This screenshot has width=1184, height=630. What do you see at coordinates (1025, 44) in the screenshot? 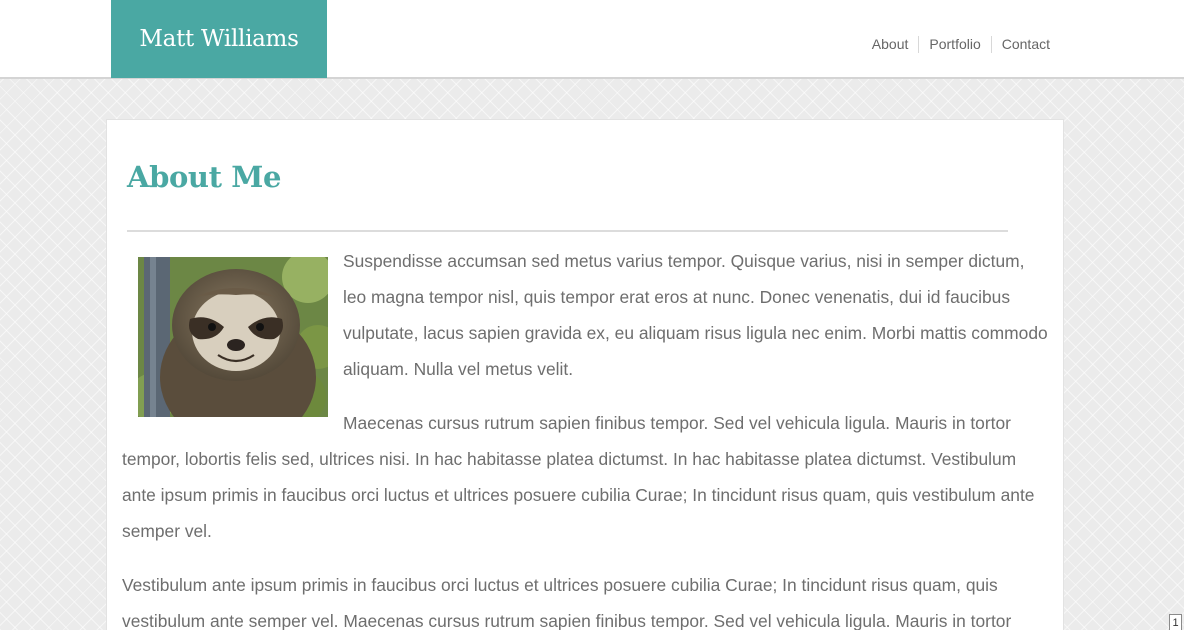
I see `nav-link-contact: Contact` at bounding box center [1025, 44].